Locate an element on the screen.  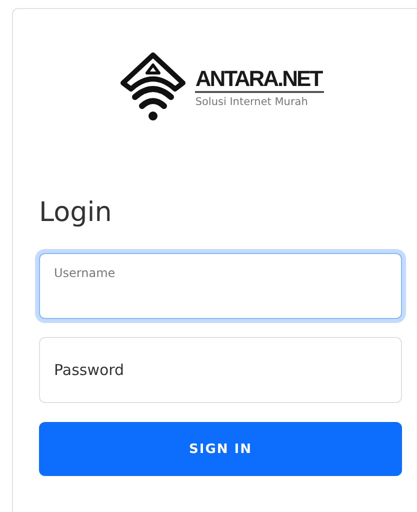
login-heading: Login is located at coordinates (76, 213).